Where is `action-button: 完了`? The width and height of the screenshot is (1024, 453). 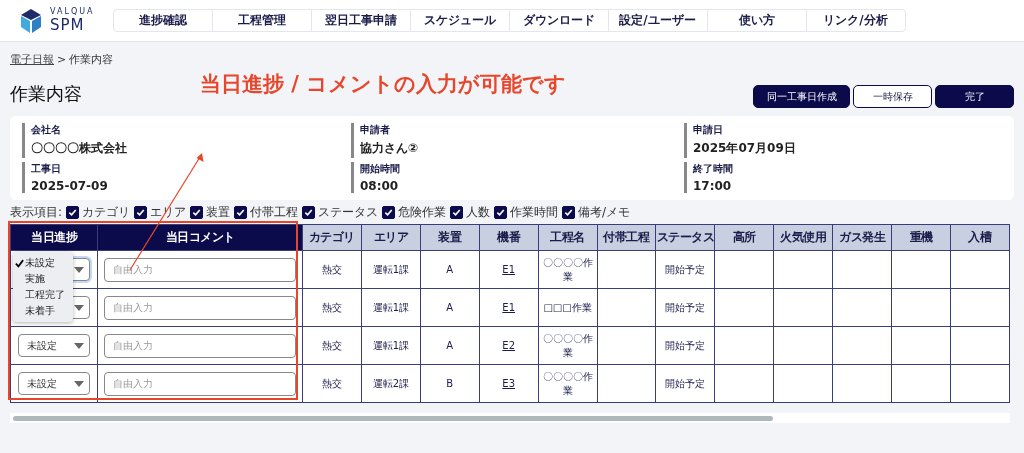 action-button: 完了 is located at coordinates (974, 96).